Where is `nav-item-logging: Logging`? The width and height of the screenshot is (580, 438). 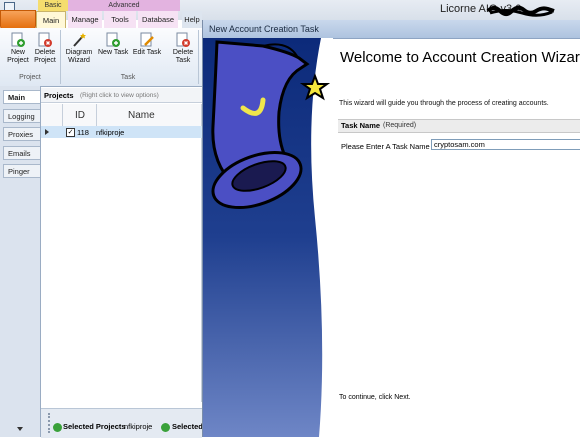
nav-item-logging: Logging is located at coordinates (21, 116).